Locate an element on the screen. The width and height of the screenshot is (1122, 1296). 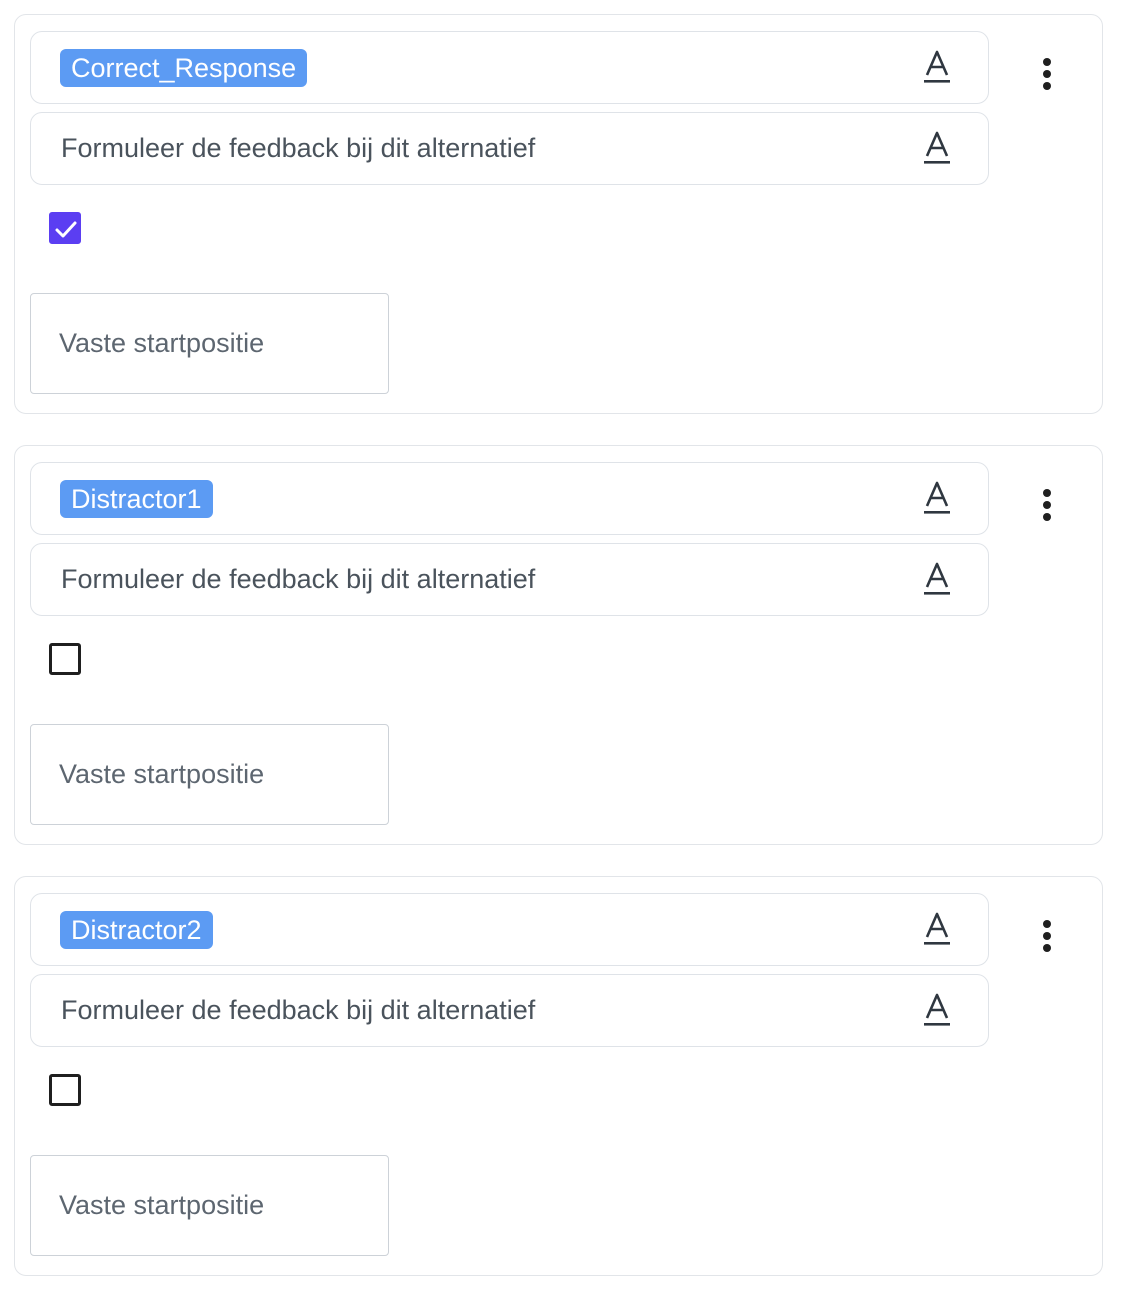
alternative-text-field: Distractor1 is located at coordinates (509, 498).